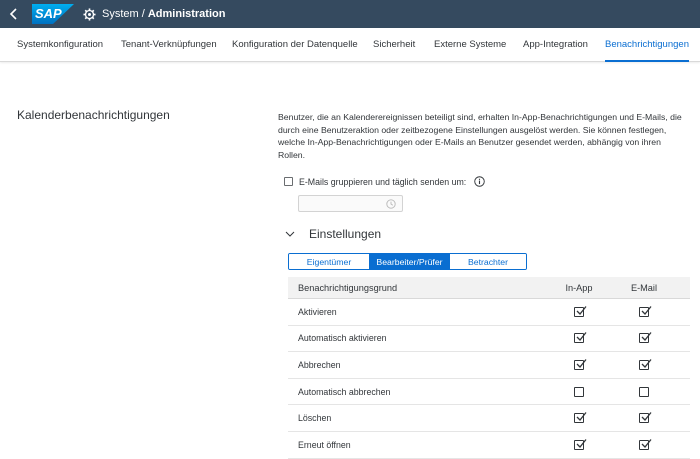  What do you see at coordinates (489, 312) in the screenshot?
I see `table-row: Aktivieren` at bounding box center [489, 312].